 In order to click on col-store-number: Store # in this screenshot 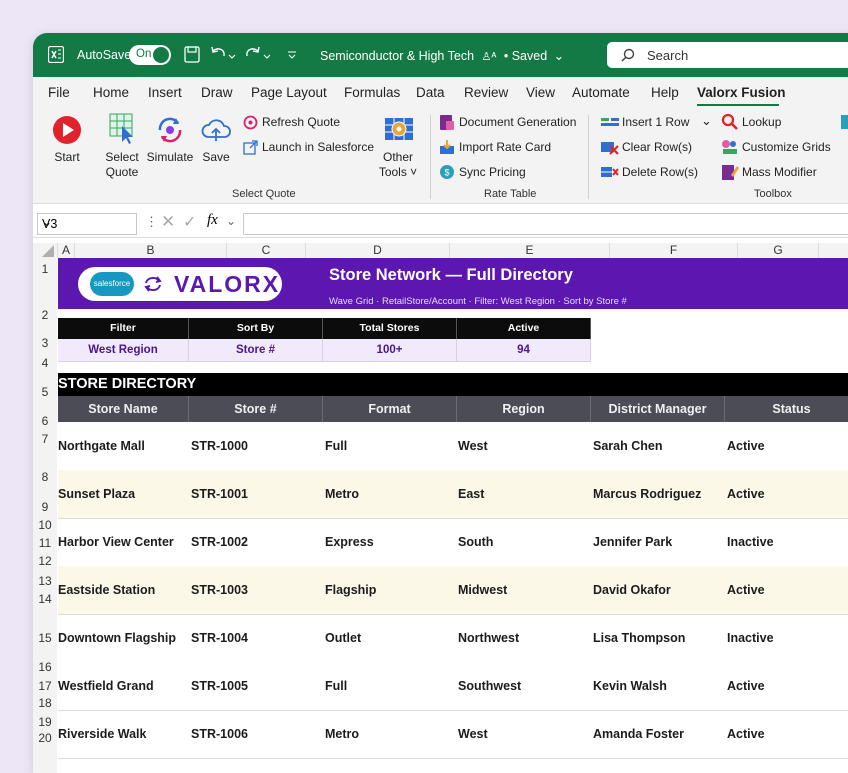, I will do `click(256, 409)`.